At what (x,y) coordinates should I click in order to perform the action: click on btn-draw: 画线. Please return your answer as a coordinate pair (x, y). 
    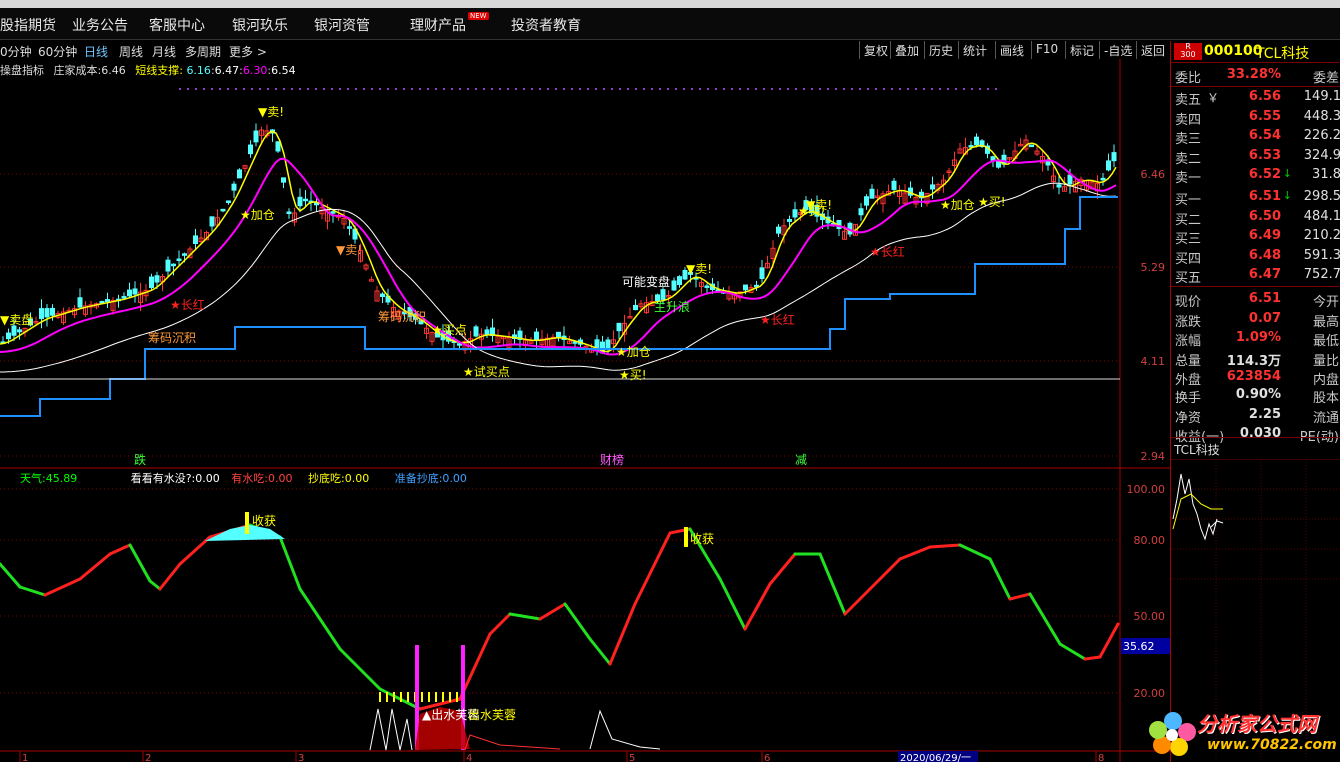
    Looking at the image, I should click on (1011, 50).